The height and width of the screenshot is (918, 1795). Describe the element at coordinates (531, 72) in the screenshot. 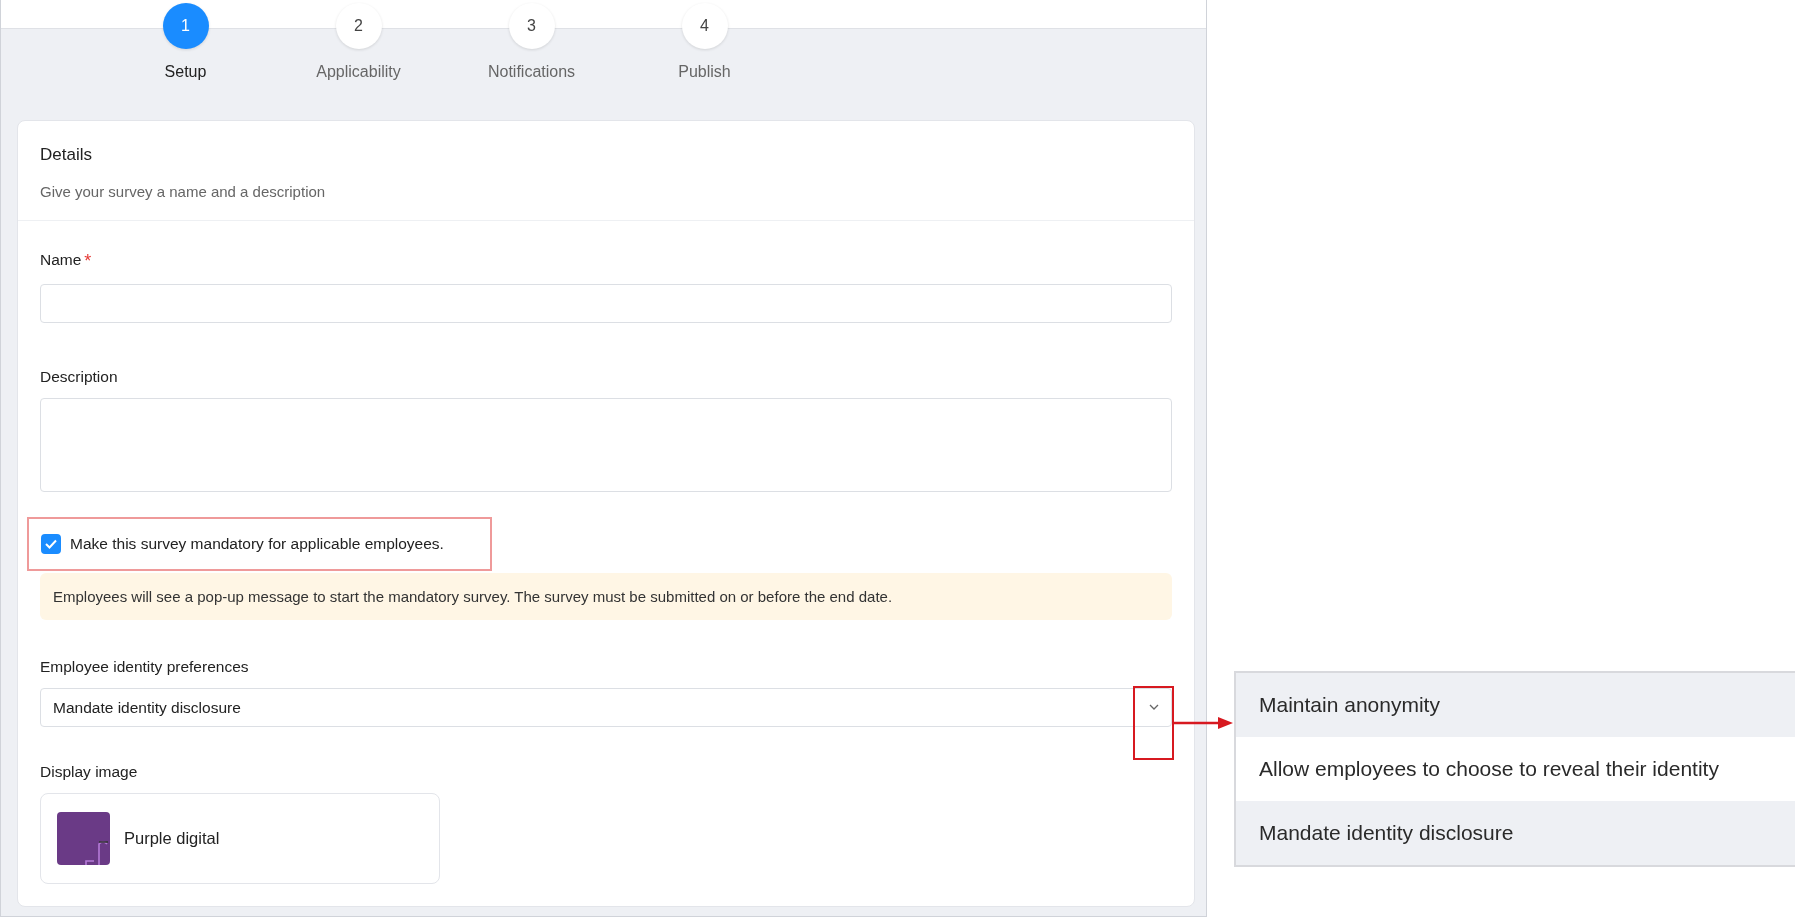

I see `step-label: Notifications` at that location.